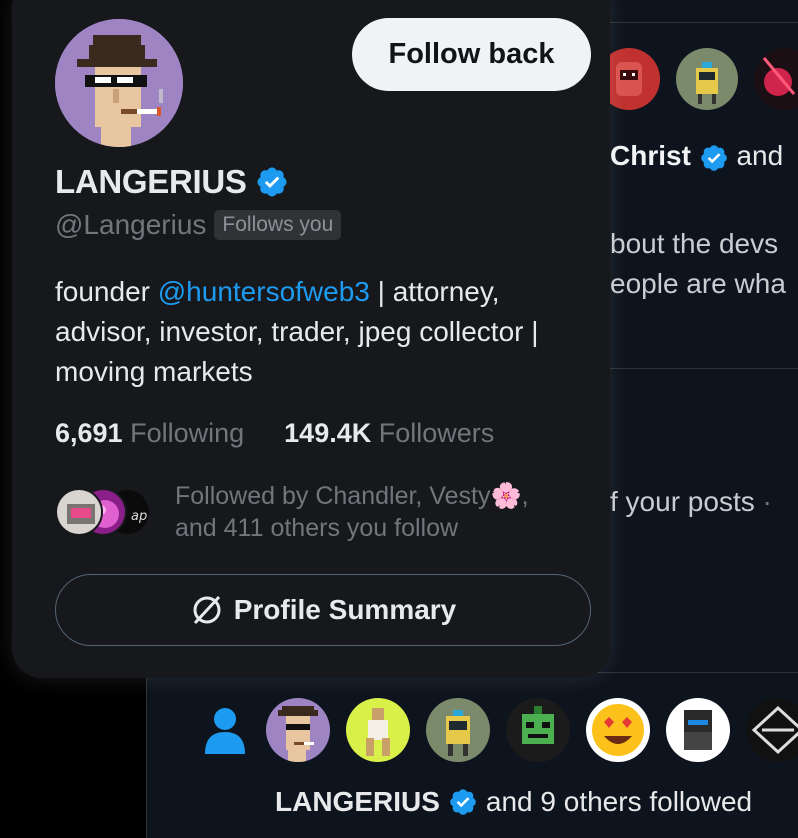 This screenshot has height=838, width=798. Describe the element at coordinates (499, 730) in the screenshot. I see `follow-notification-avatars` at that location.